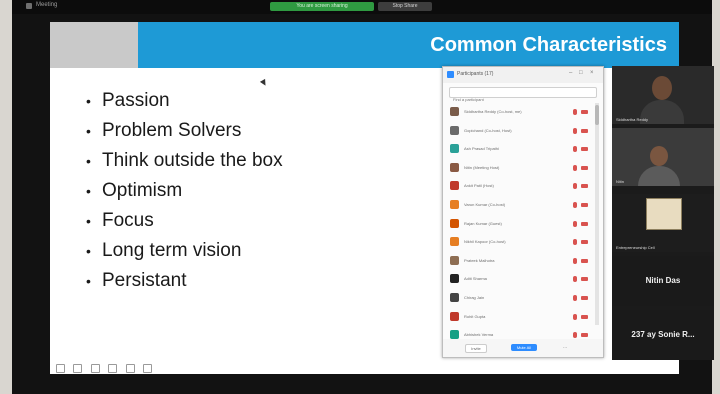 The image size is (720, 394). I want to click on participant-row: Rajan Kumar (Guest), so click(521, 224).